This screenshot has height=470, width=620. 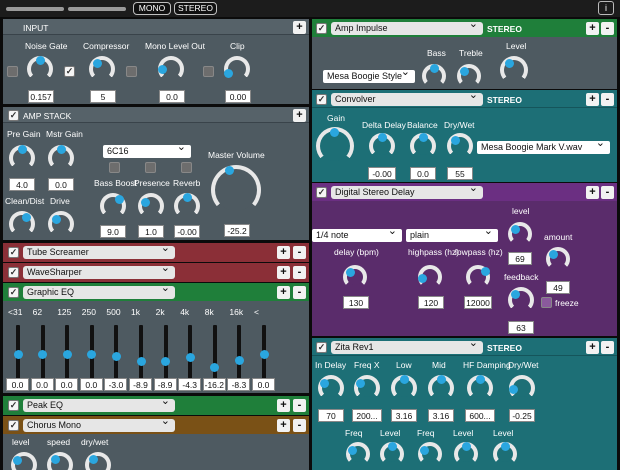 I want to click on convolver-checkbox: ✓, so click(x=321, y=99).